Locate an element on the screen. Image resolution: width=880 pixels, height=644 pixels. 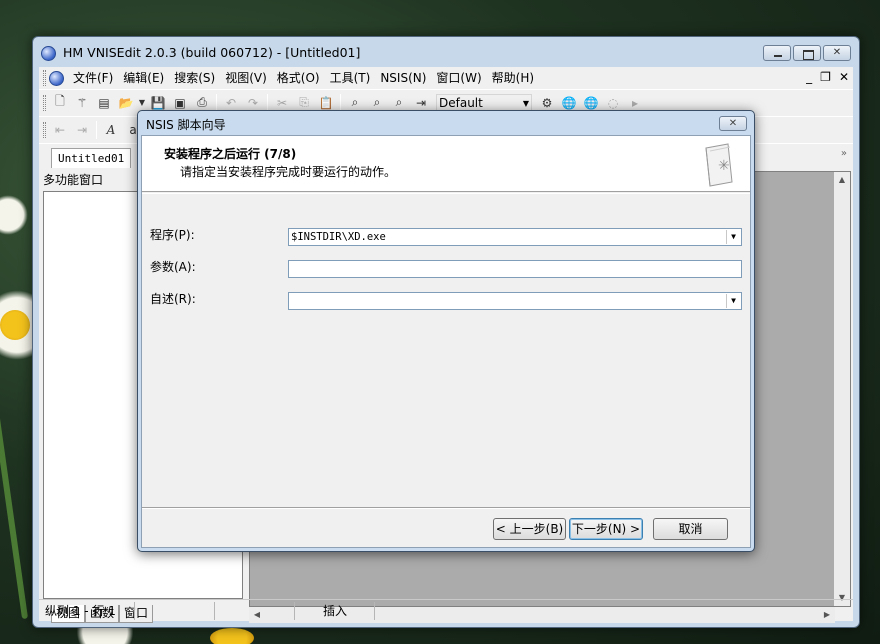
minimize-icon is located at coordinates (777, 53).